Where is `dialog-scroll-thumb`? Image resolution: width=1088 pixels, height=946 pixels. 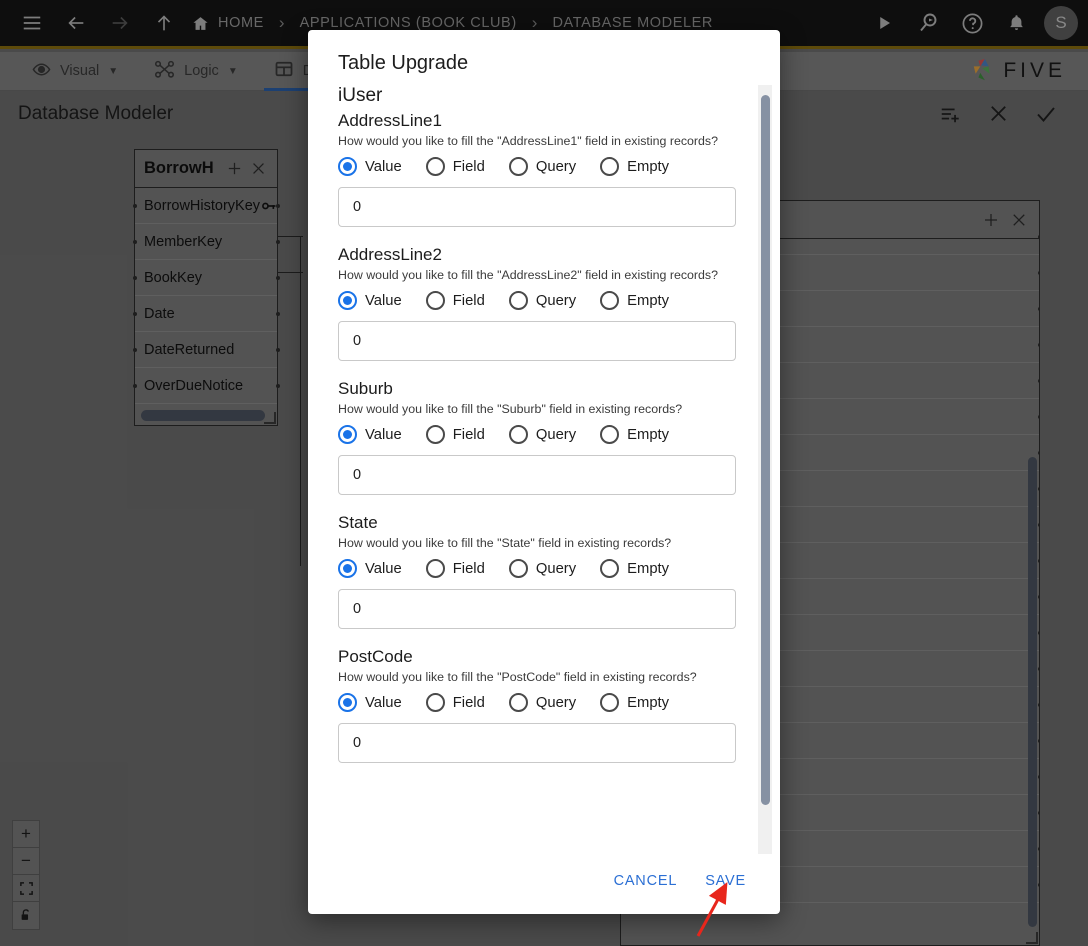 dialog-scroll-thumb is located at coordinates (765, 450).